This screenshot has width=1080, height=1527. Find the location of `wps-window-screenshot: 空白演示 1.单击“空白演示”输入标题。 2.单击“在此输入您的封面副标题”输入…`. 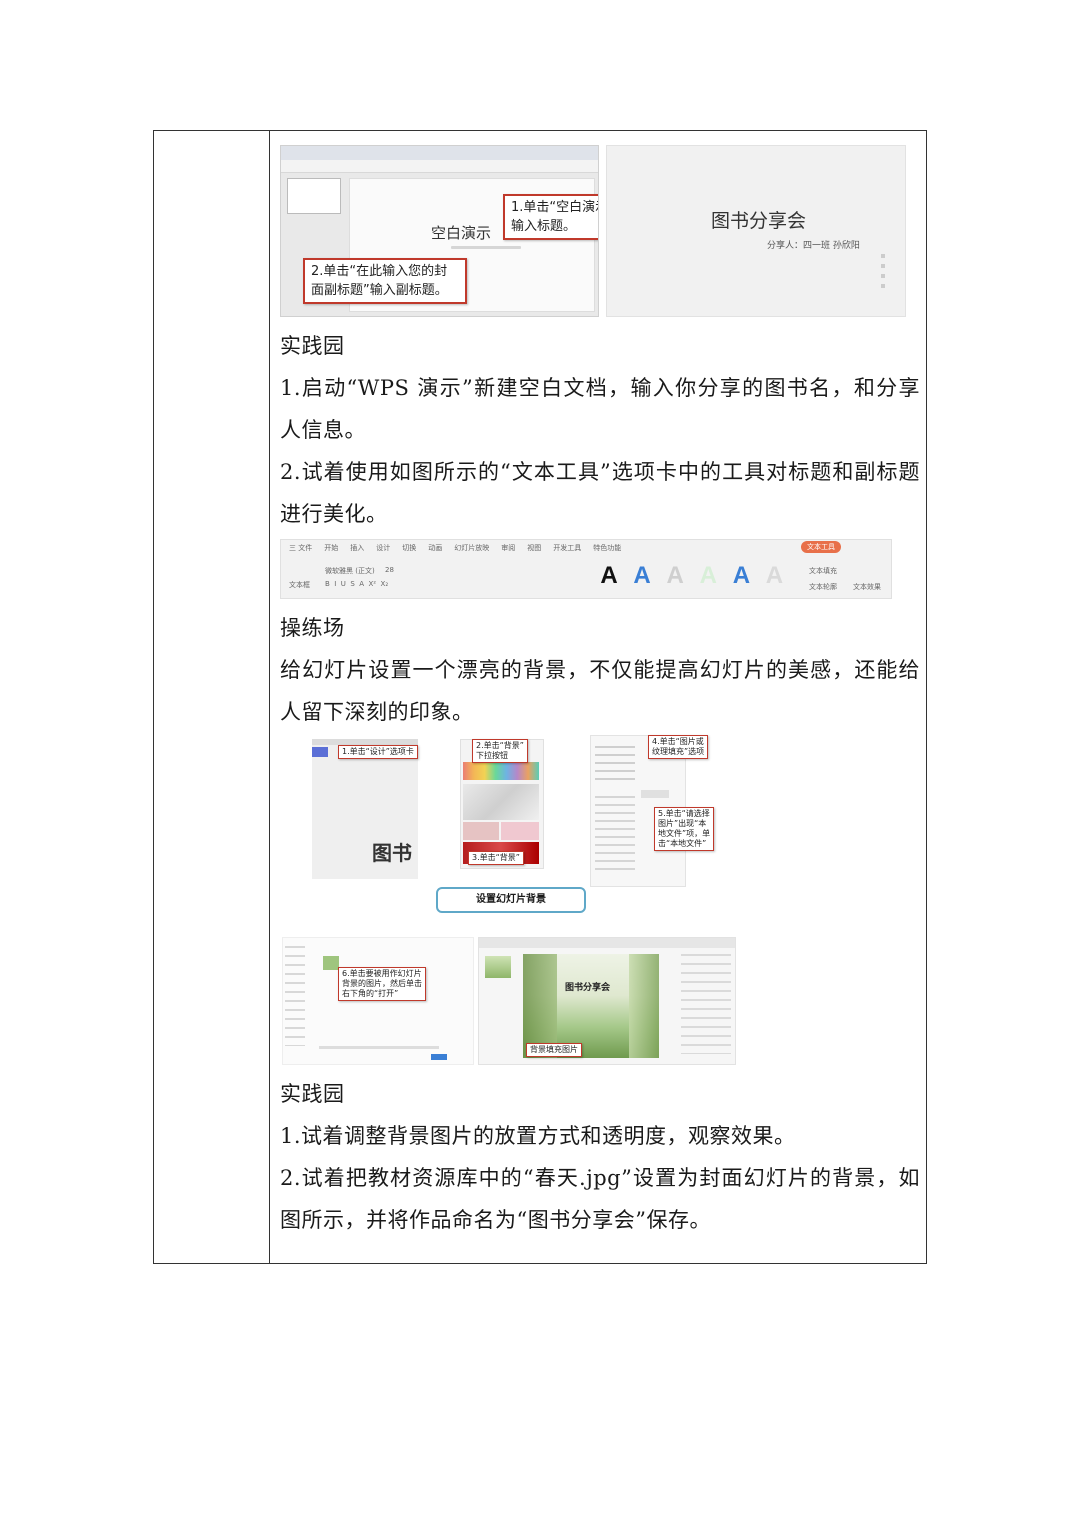

wps-window-screenshot: 空白演示 1.单击“空白演示”输入标题。 2.单击“在此输入您的封面副标题”输入… is located at coordinates (439, 231).